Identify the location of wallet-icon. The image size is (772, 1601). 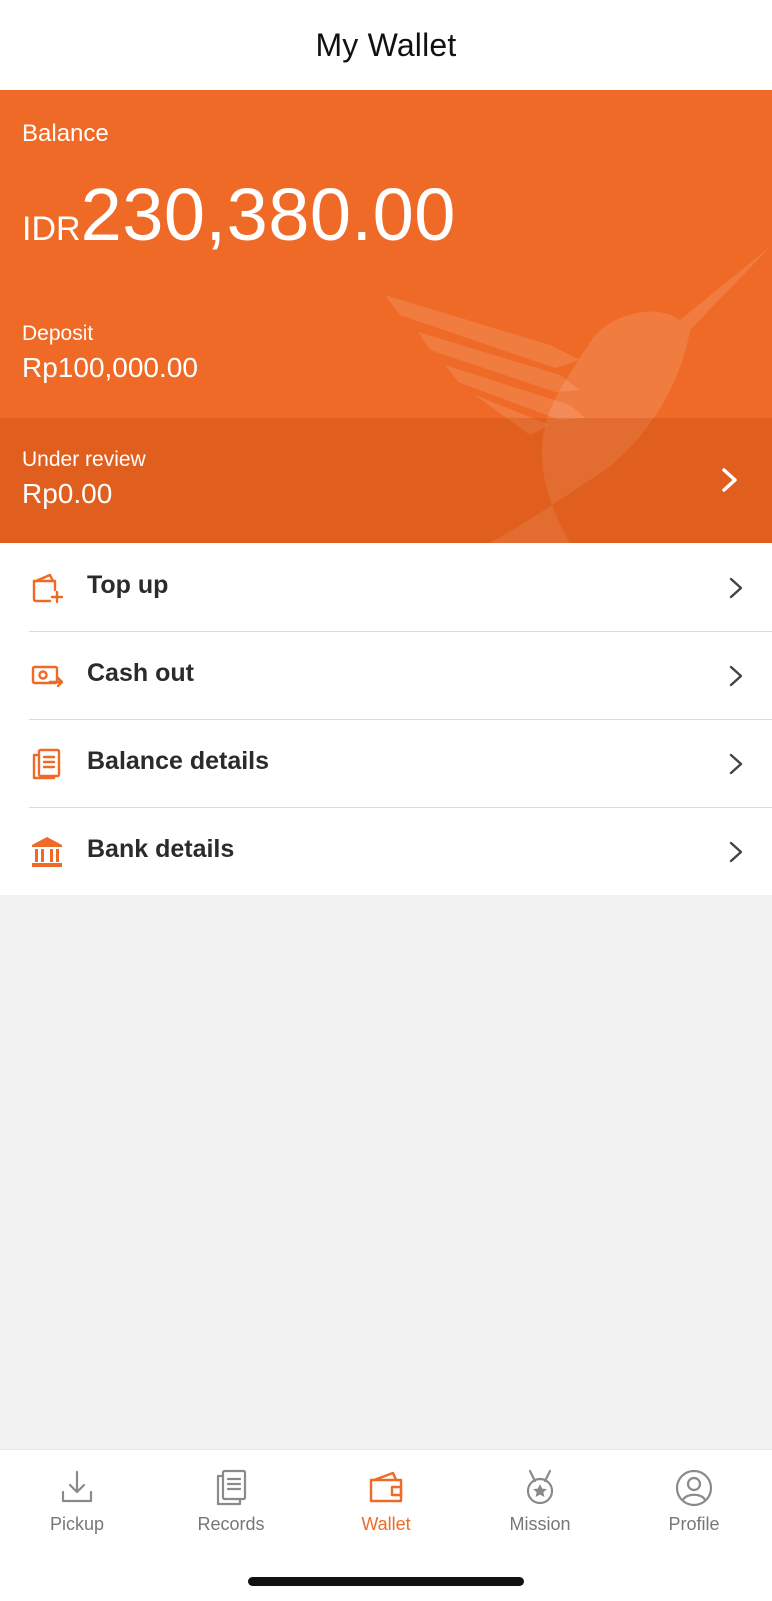
(386, 1487).